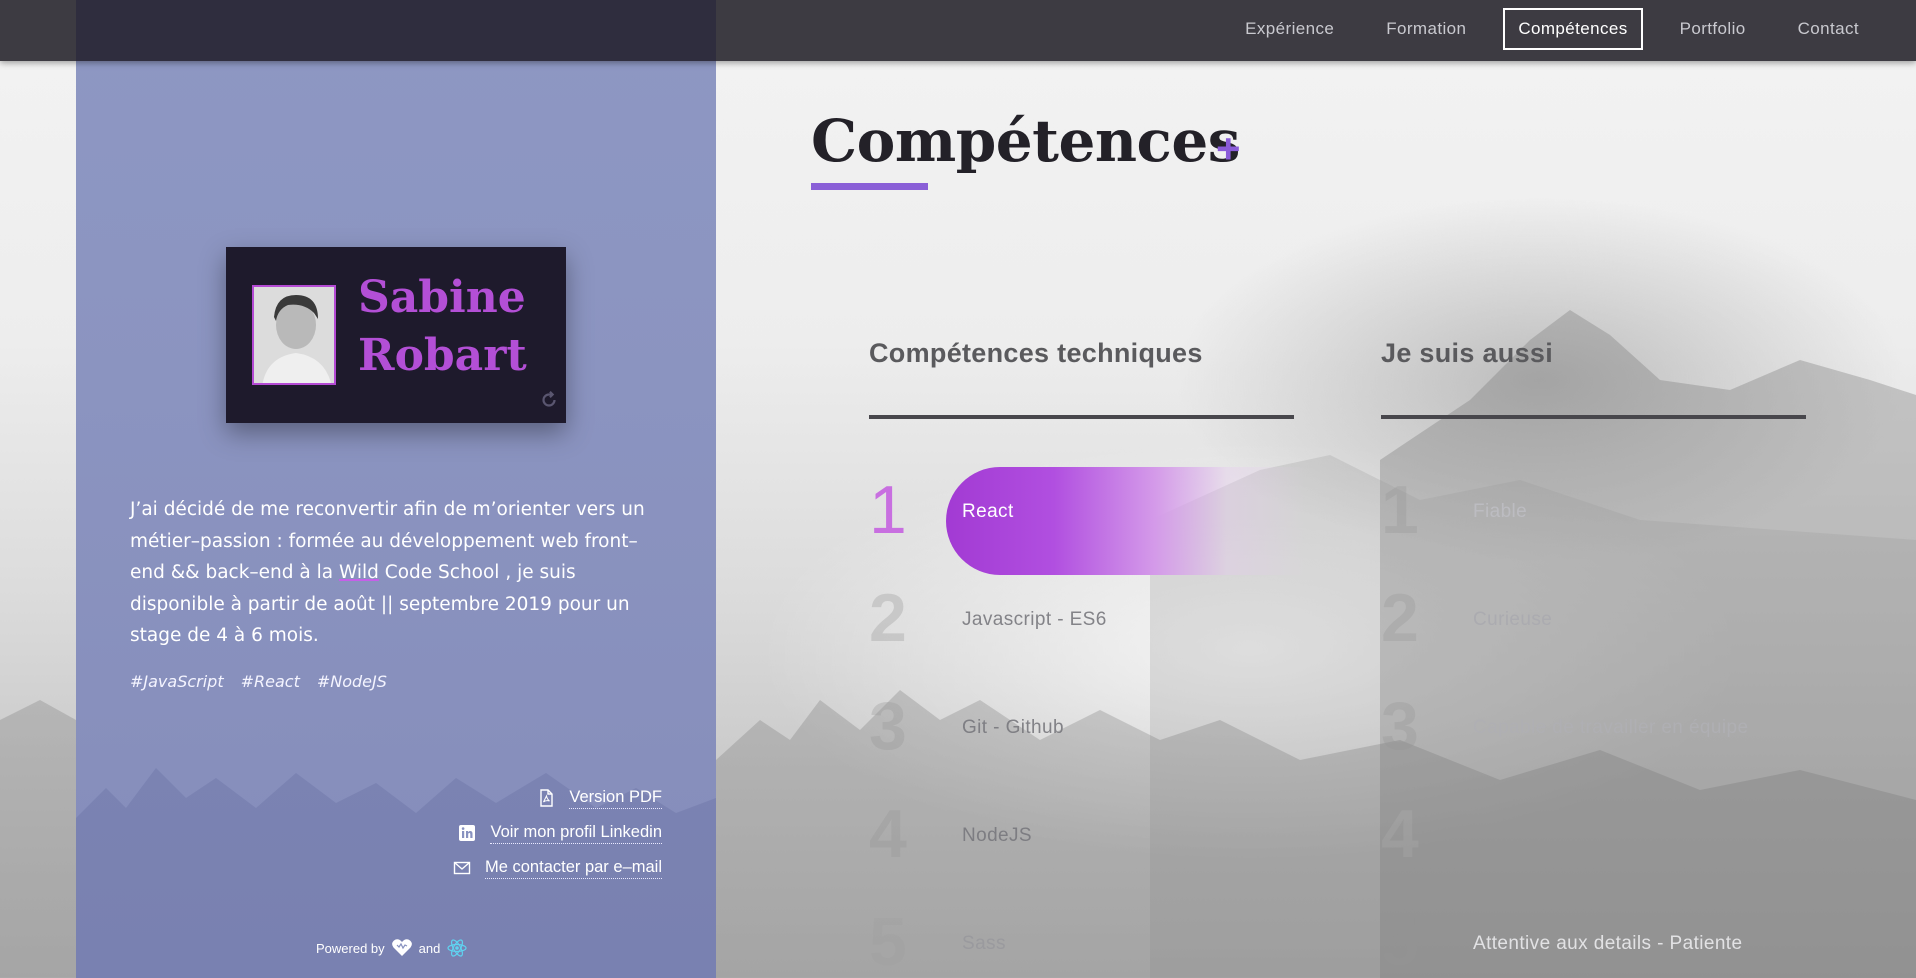 This screenshot has height=978, width=1916. What do you see at coordinates (547, 798) in the screenshot?
I see `pdf-file-icon` at bounding box center [547, 798].